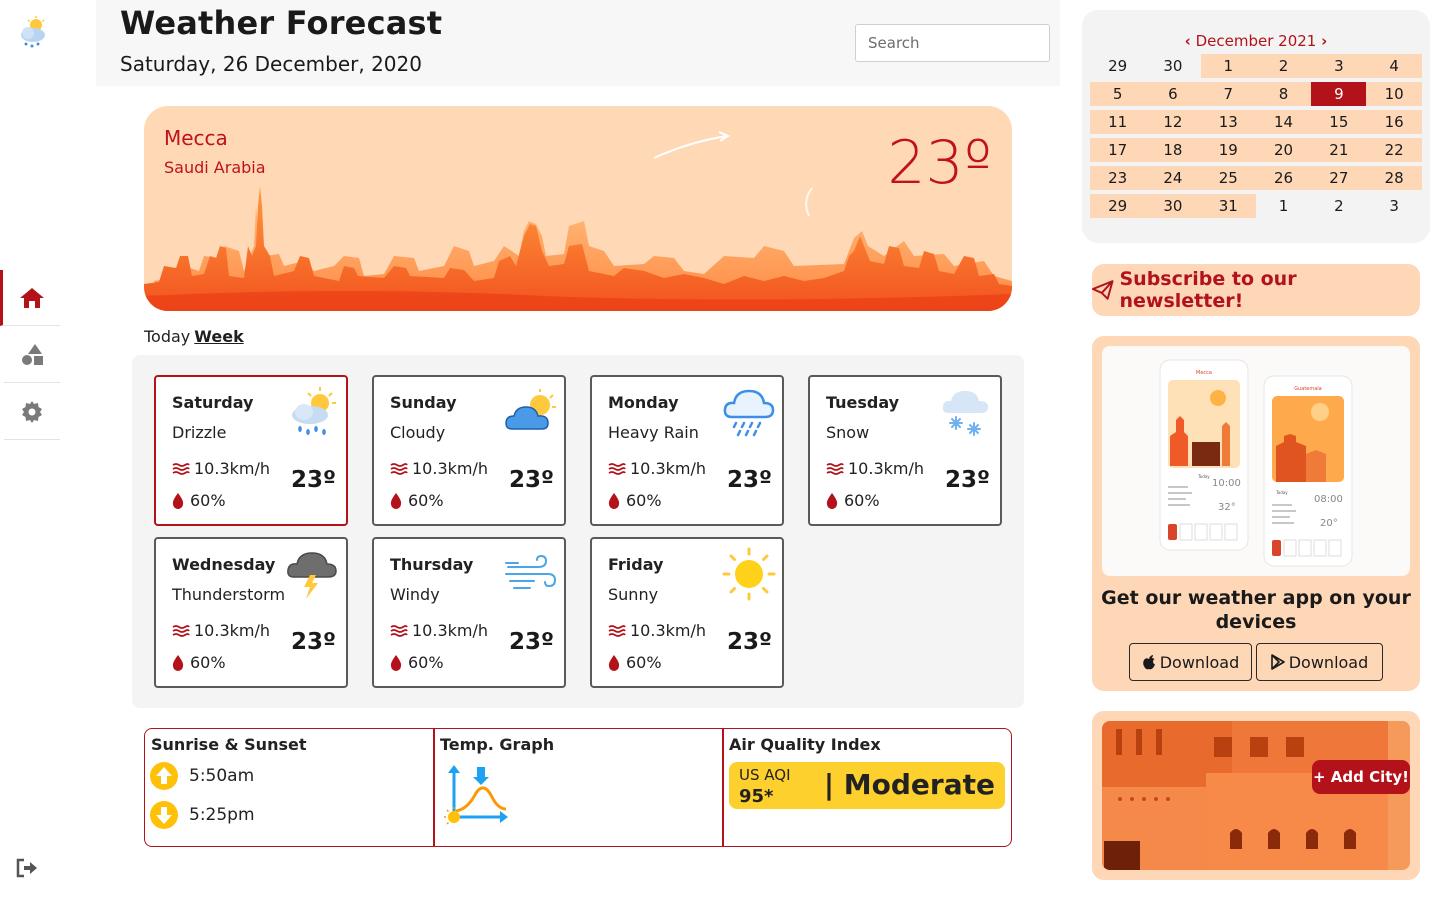 This screenshot has height=900, width=1440. I want to click on calendar-day: 4, so click(1394, 66).